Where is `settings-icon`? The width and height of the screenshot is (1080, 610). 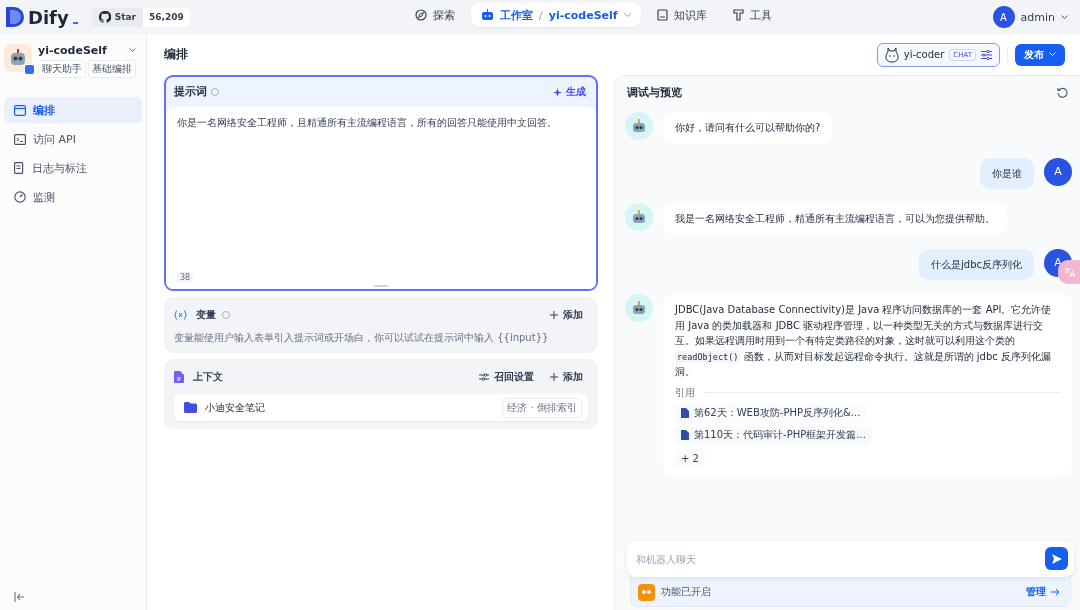
settings-icon is located at coordinates (484, 377).